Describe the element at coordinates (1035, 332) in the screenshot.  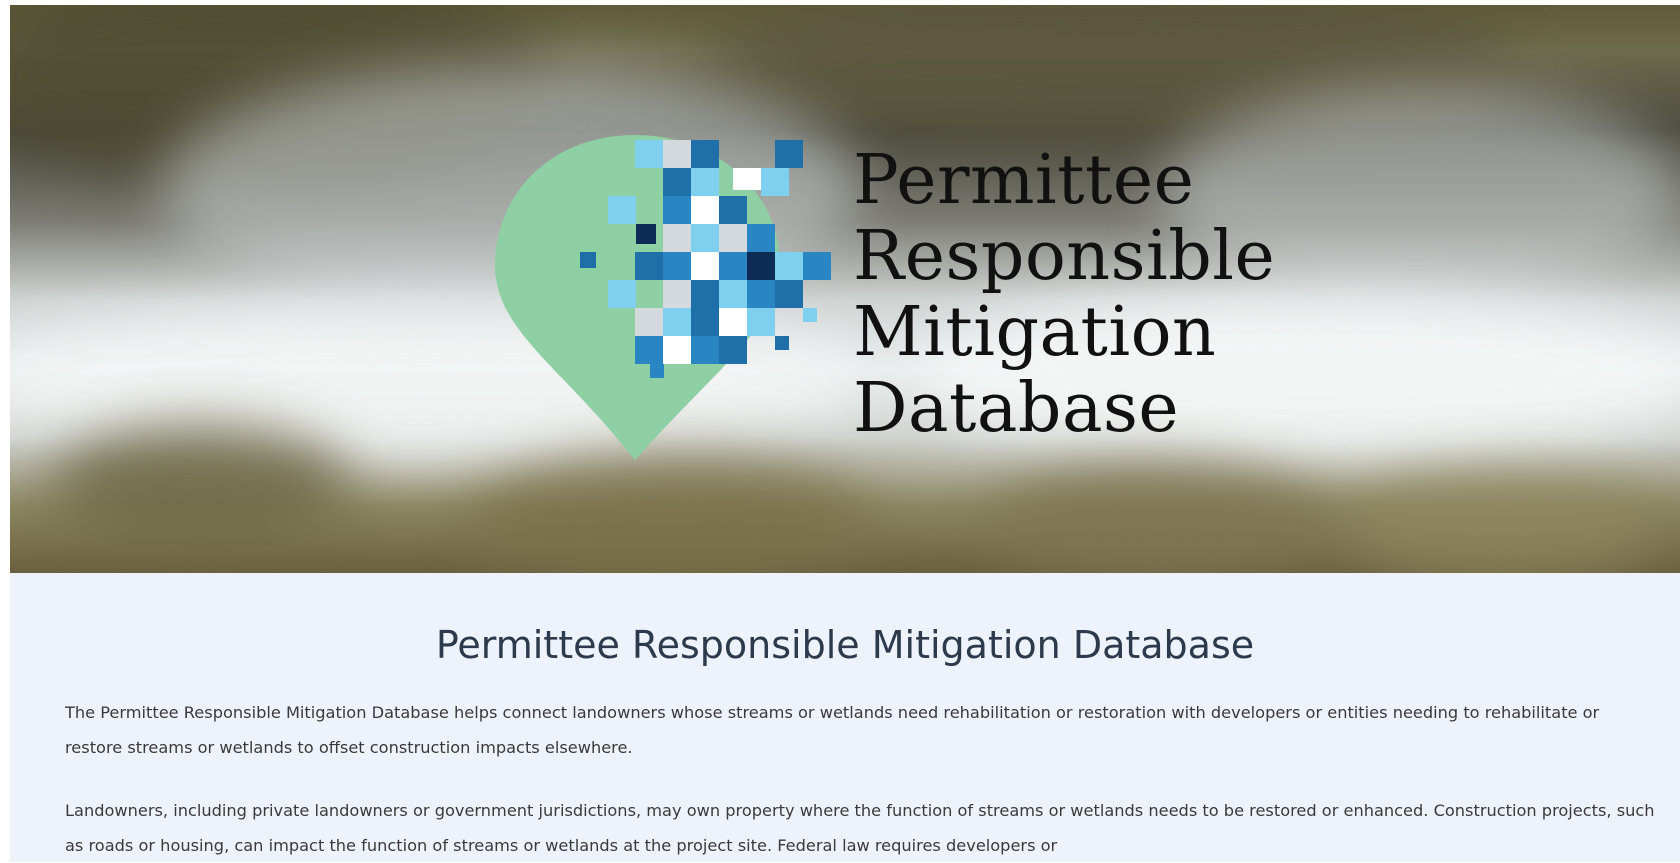
I see `logo-title-line-3: Mitigation` at that location.